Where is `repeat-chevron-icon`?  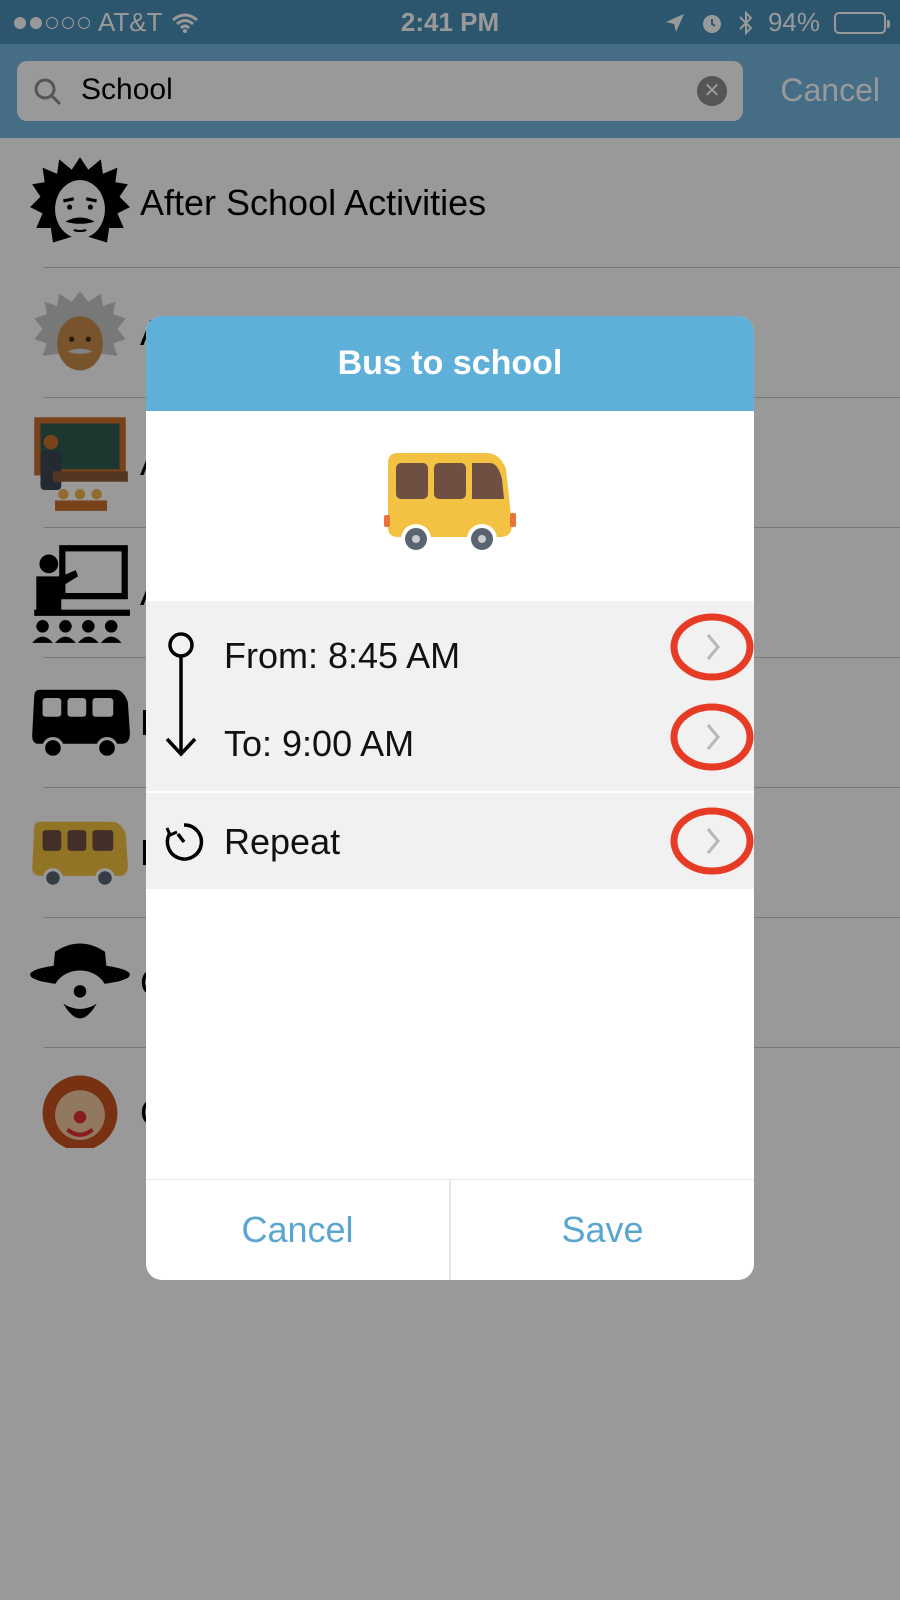 repeat-chevron-icon is located at coordinates (712, 841).